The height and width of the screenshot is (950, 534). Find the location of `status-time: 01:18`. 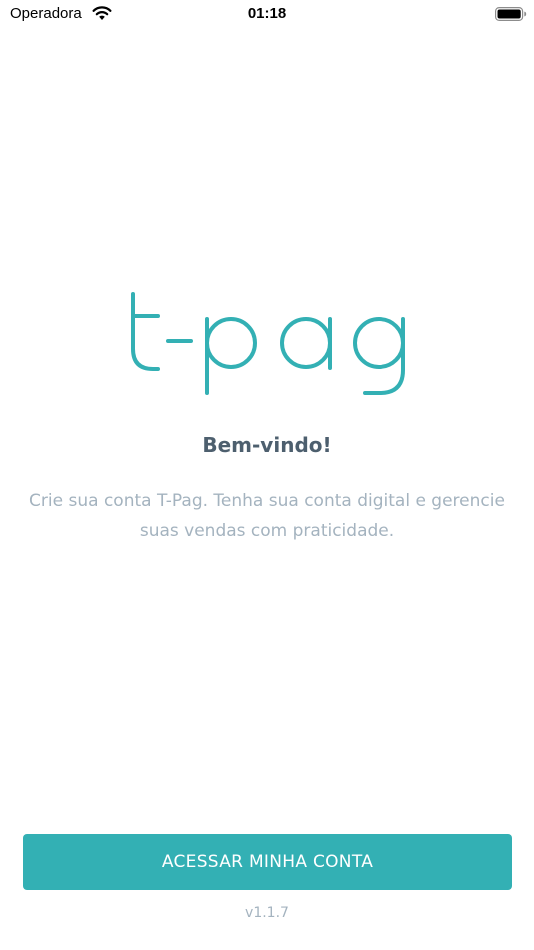

status-time: 01:18 is located at coordinates (267, 13).